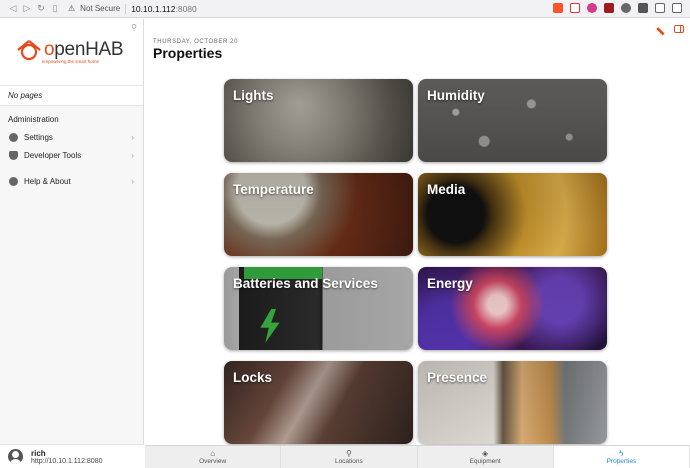  What do you see at coordinates (253, 377) in the screenshot?
I see `card-label: Locks` at bounding box center [253, 377].